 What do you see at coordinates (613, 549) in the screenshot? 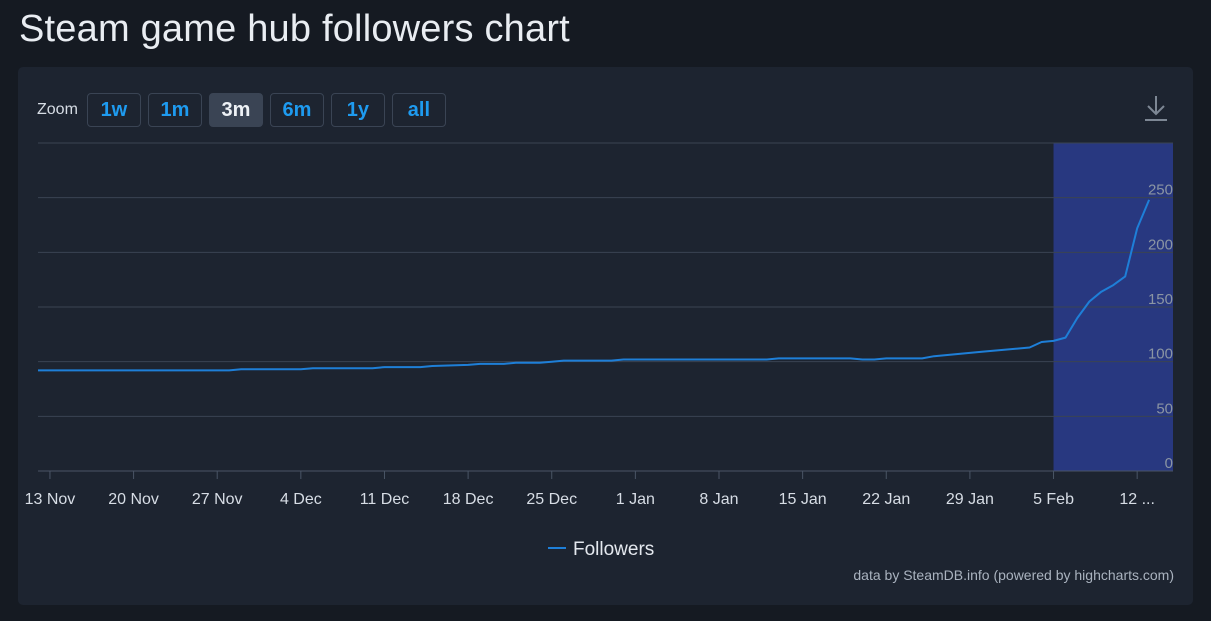
I see `legend-item-followers: Followers` at bounding box center [613, 549].